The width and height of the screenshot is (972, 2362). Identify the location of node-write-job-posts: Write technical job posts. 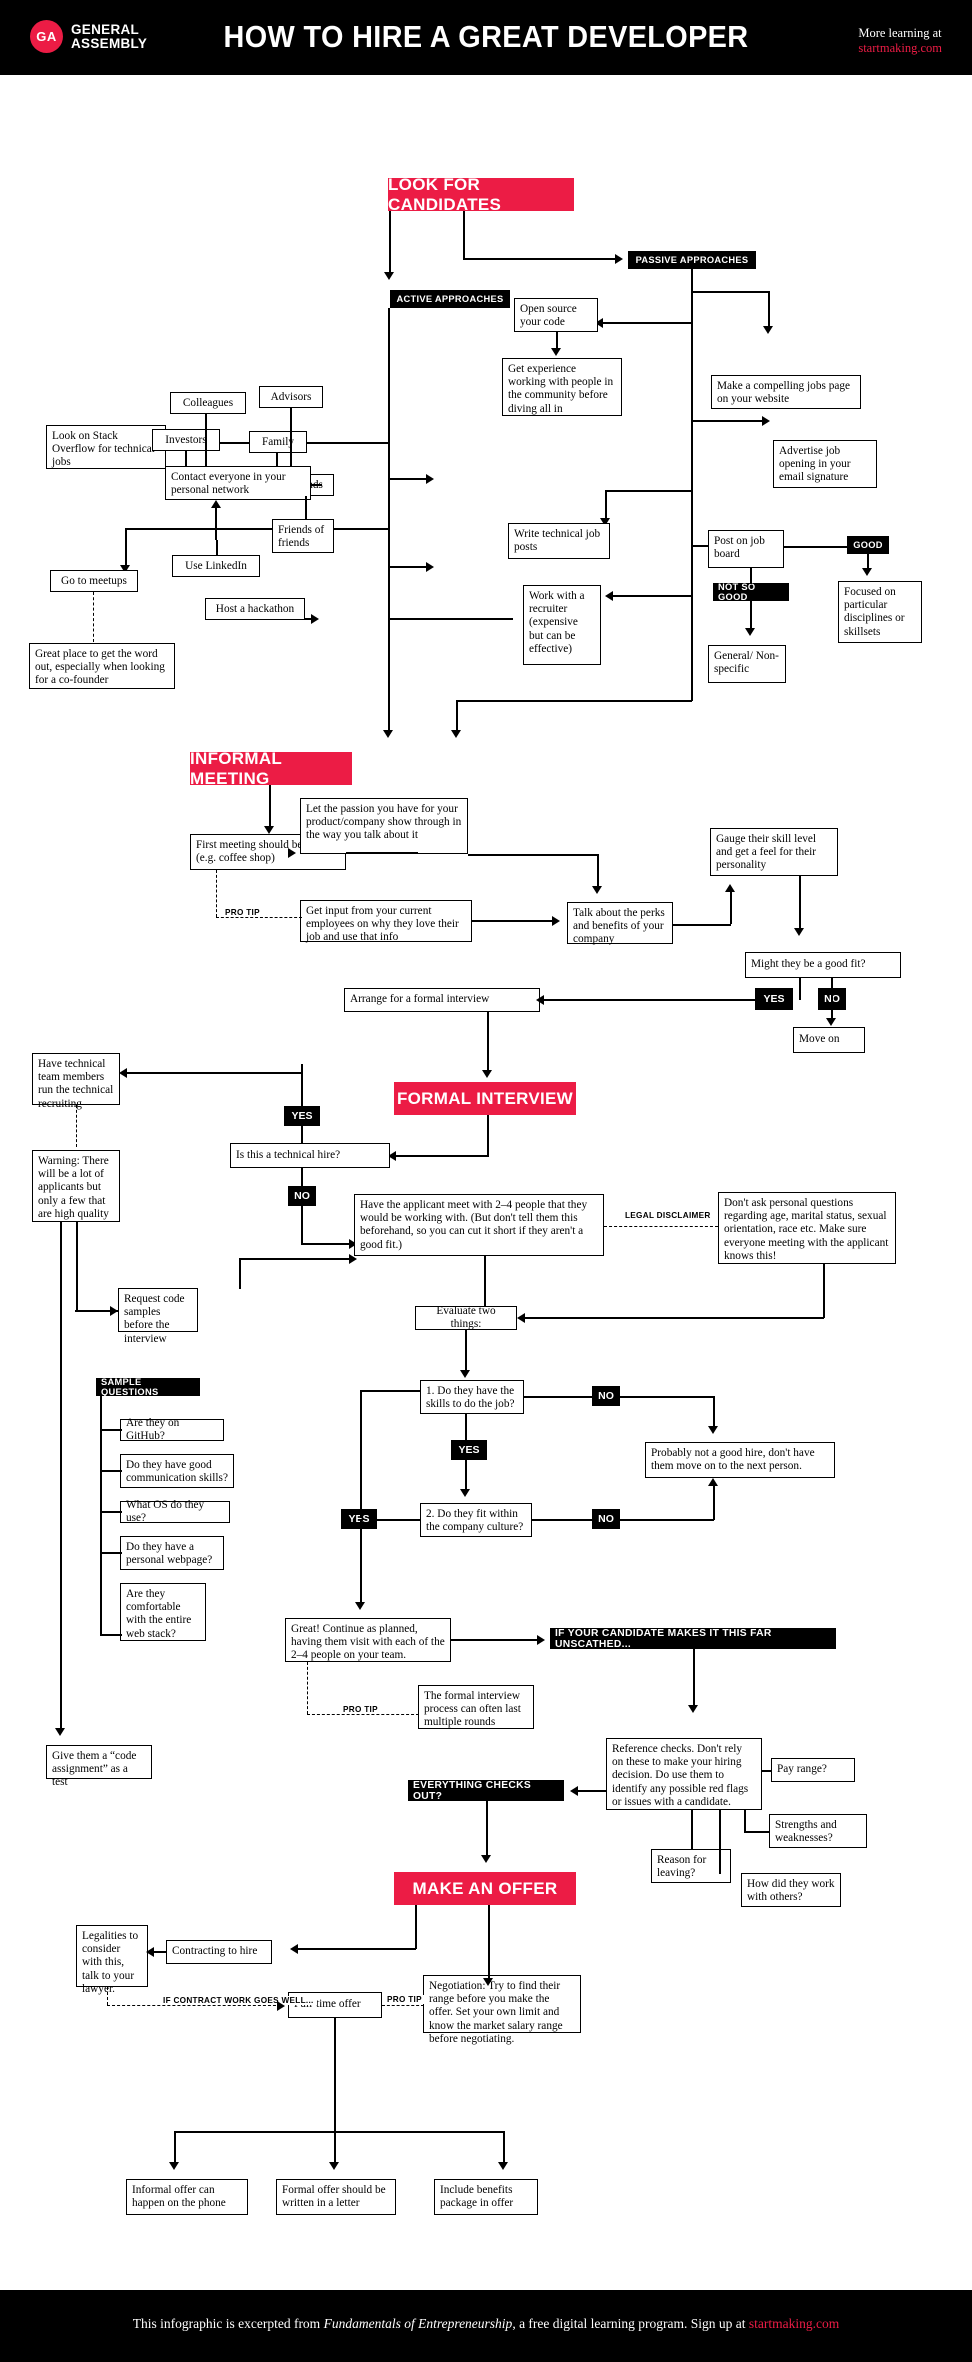
(559, 541).